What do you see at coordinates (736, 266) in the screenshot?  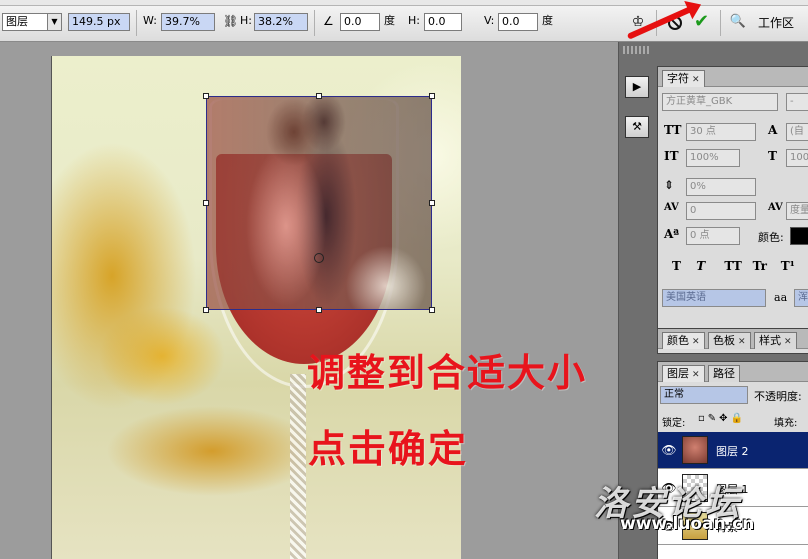 I see `all-caps-button: TT` at bounding box center [736, 266].